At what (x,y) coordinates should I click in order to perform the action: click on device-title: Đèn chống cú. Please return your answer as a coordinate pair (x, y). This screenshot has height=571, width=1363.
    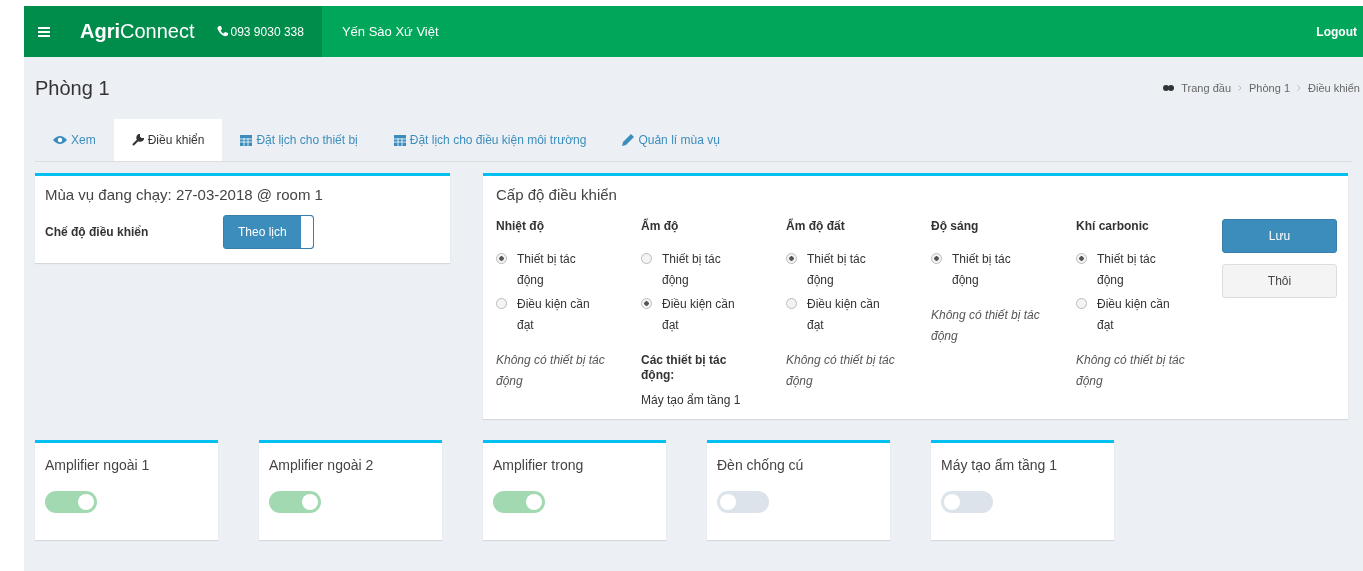
    Looking at the image, I should click on (761, 465).